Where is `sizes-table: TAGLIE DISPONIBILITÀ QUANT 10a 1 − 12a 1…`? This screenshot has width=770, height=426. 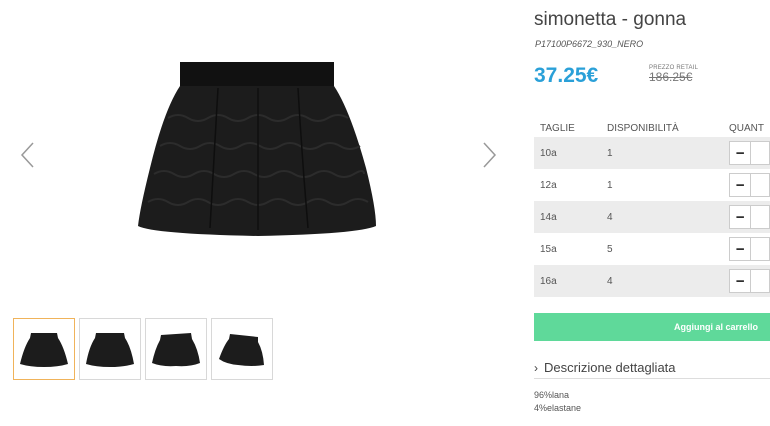 sizes-table: TAGLIE DISPONIBILITÀ QUANT 10a 1 − 12a 1… is located at coordinates (652, 208).